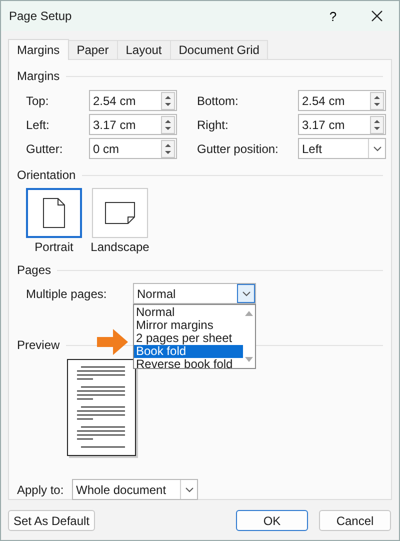 Image resolution: width=400 pixels, height=541 pixels. I want to click on dialog-button: Set As Default, so click(51, 520).